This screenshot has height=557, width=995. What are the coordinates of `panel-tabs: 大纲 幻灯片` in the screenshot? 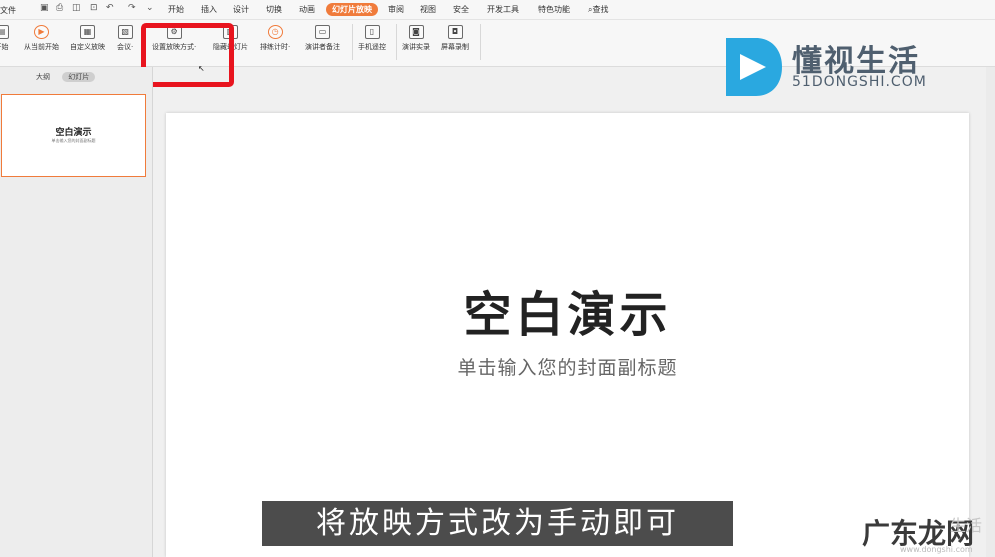 It's located at (66, 77).